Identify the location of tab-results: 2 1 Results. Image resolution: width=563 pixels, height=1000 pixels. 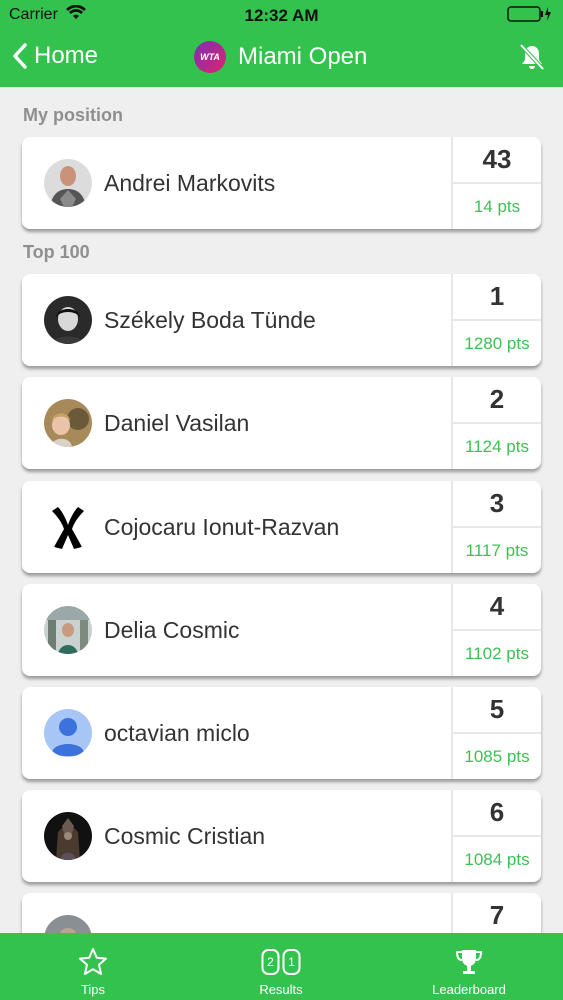
(281, 966).